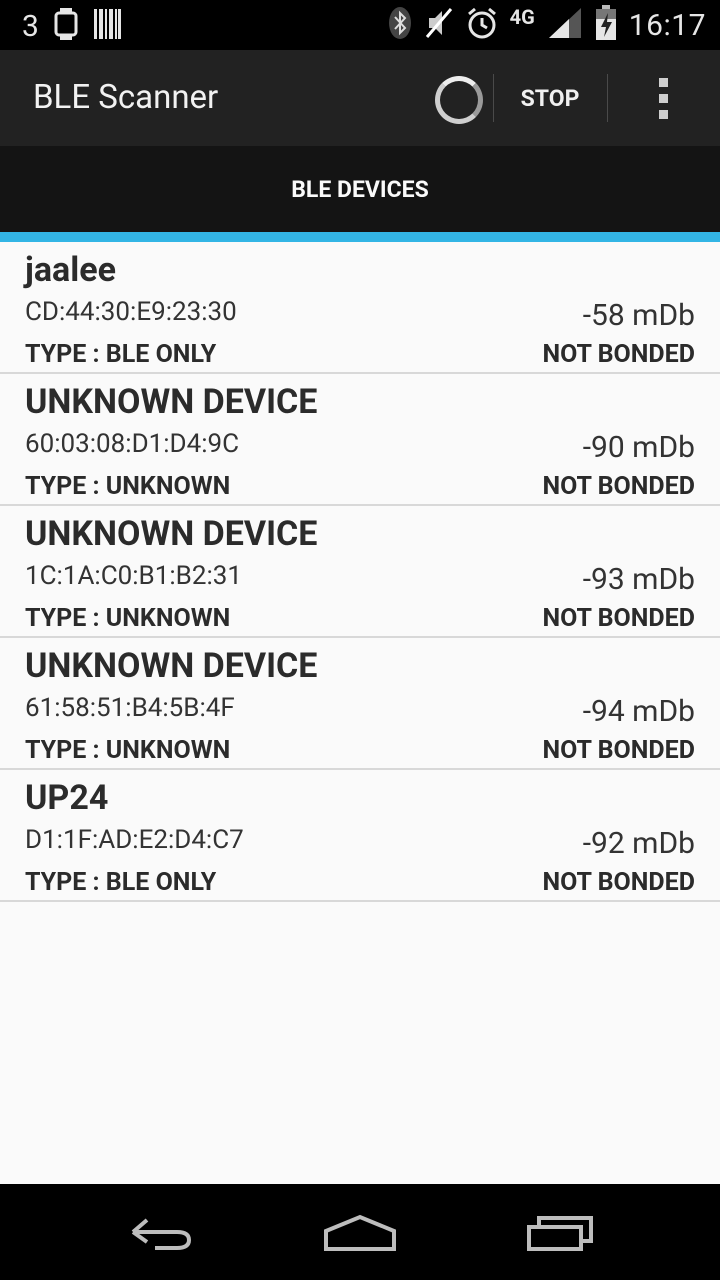  I want to click on notification-count: 3, so click(30, 26).